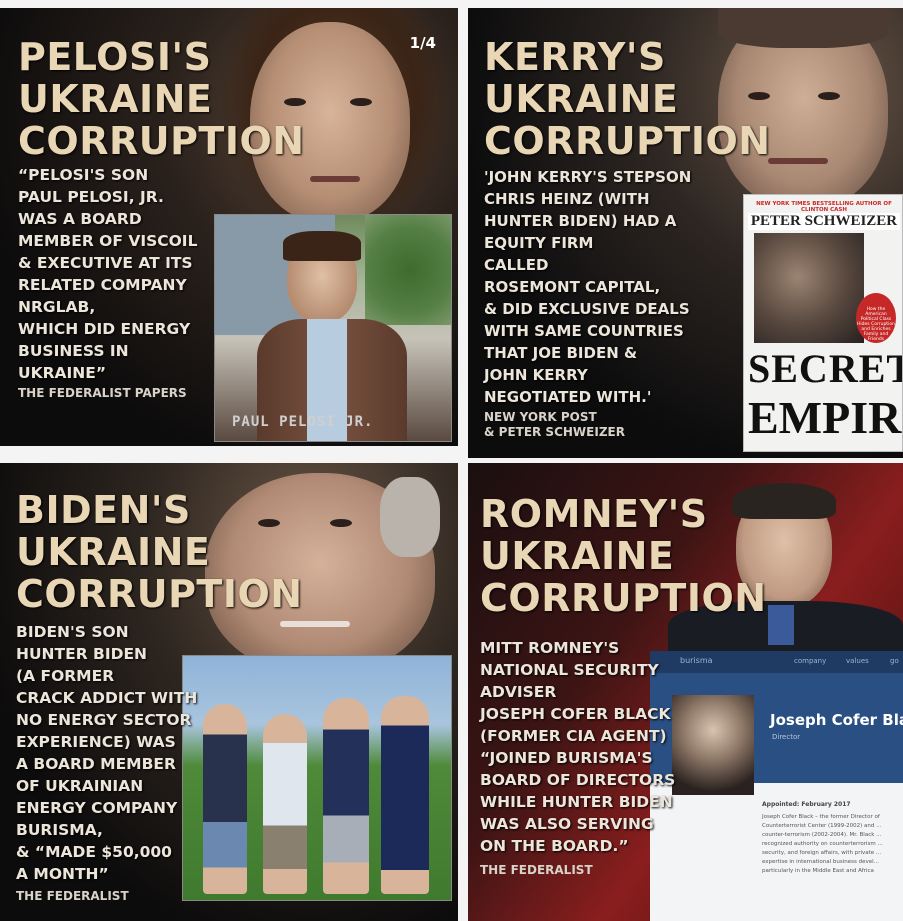  Describe the element at coordinates (97, 808) in the screenshot. I see `body-line: ENERGY COMPANY` at that location.